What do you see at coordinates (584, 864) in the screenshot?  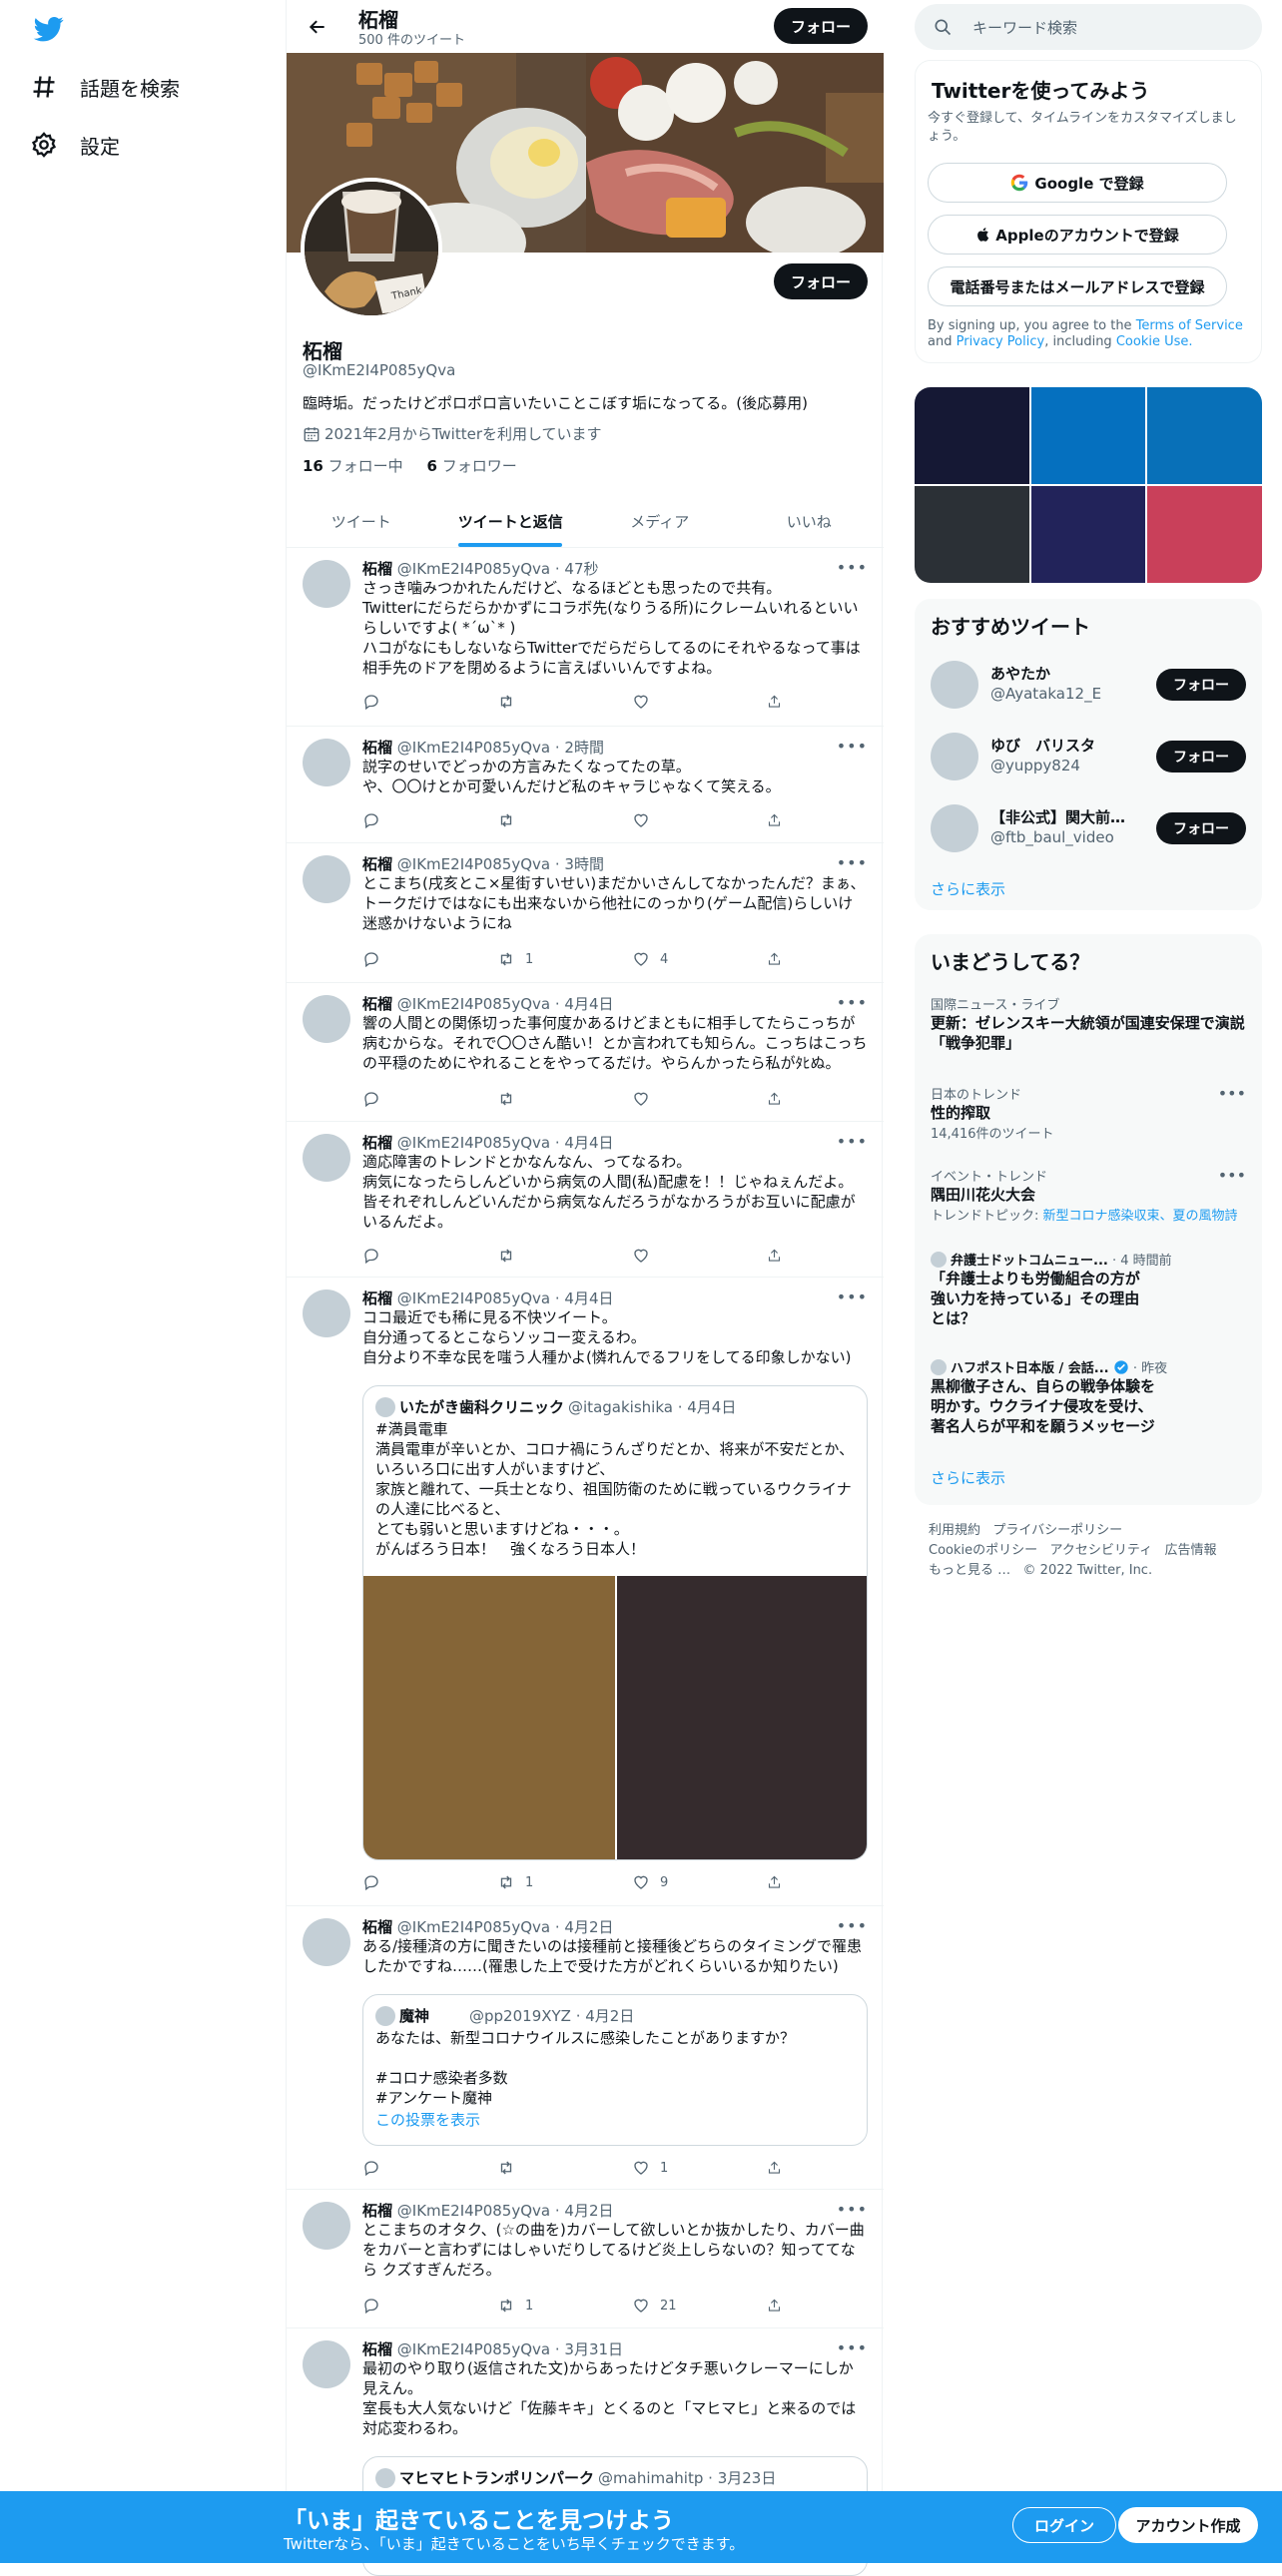 I see `tweet-time: 3時間` at bounding box center [584, 864].